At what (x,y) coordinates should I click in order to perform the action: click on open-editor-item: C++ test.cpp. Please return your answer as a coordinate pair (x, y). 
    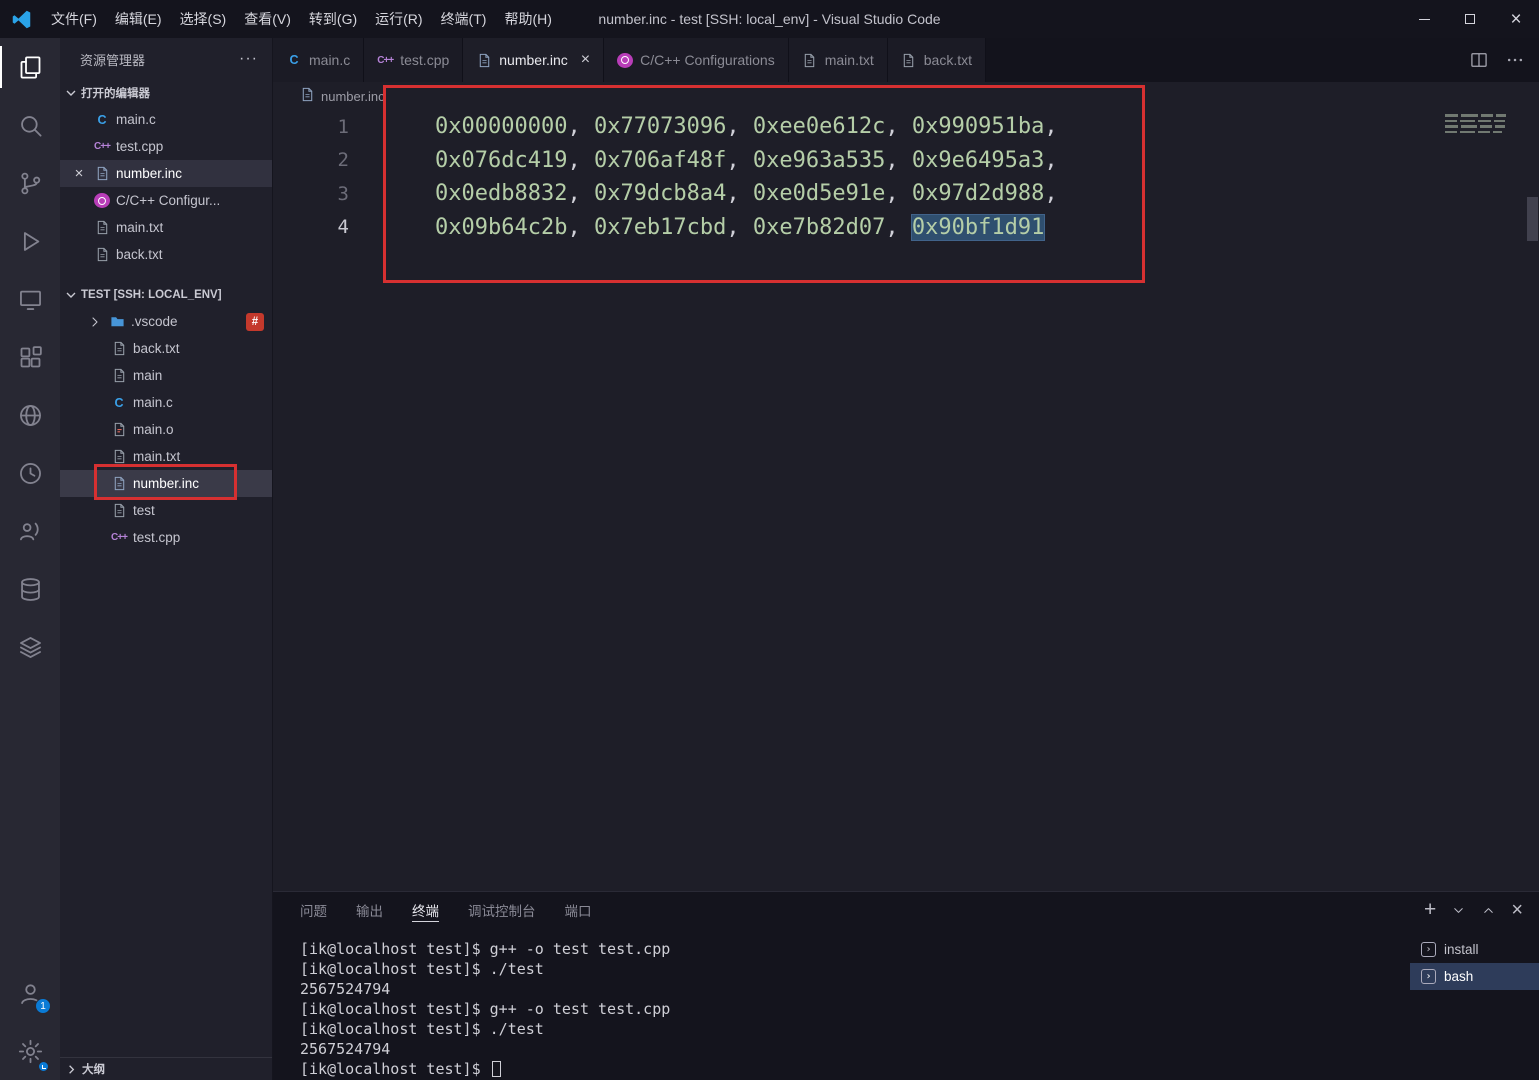
    Looking at the image, I should click on (166, 146).